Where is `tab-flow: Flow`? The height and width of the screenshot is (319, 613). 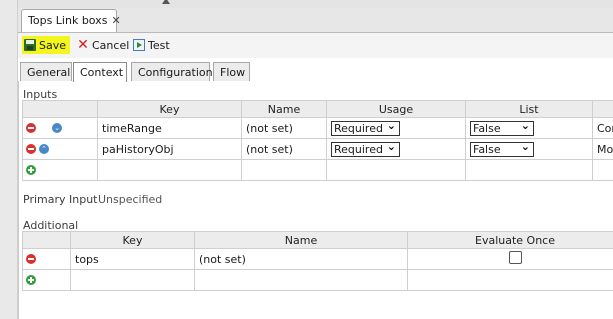 tab-flow: Flow is located at coordinates (231, 71).